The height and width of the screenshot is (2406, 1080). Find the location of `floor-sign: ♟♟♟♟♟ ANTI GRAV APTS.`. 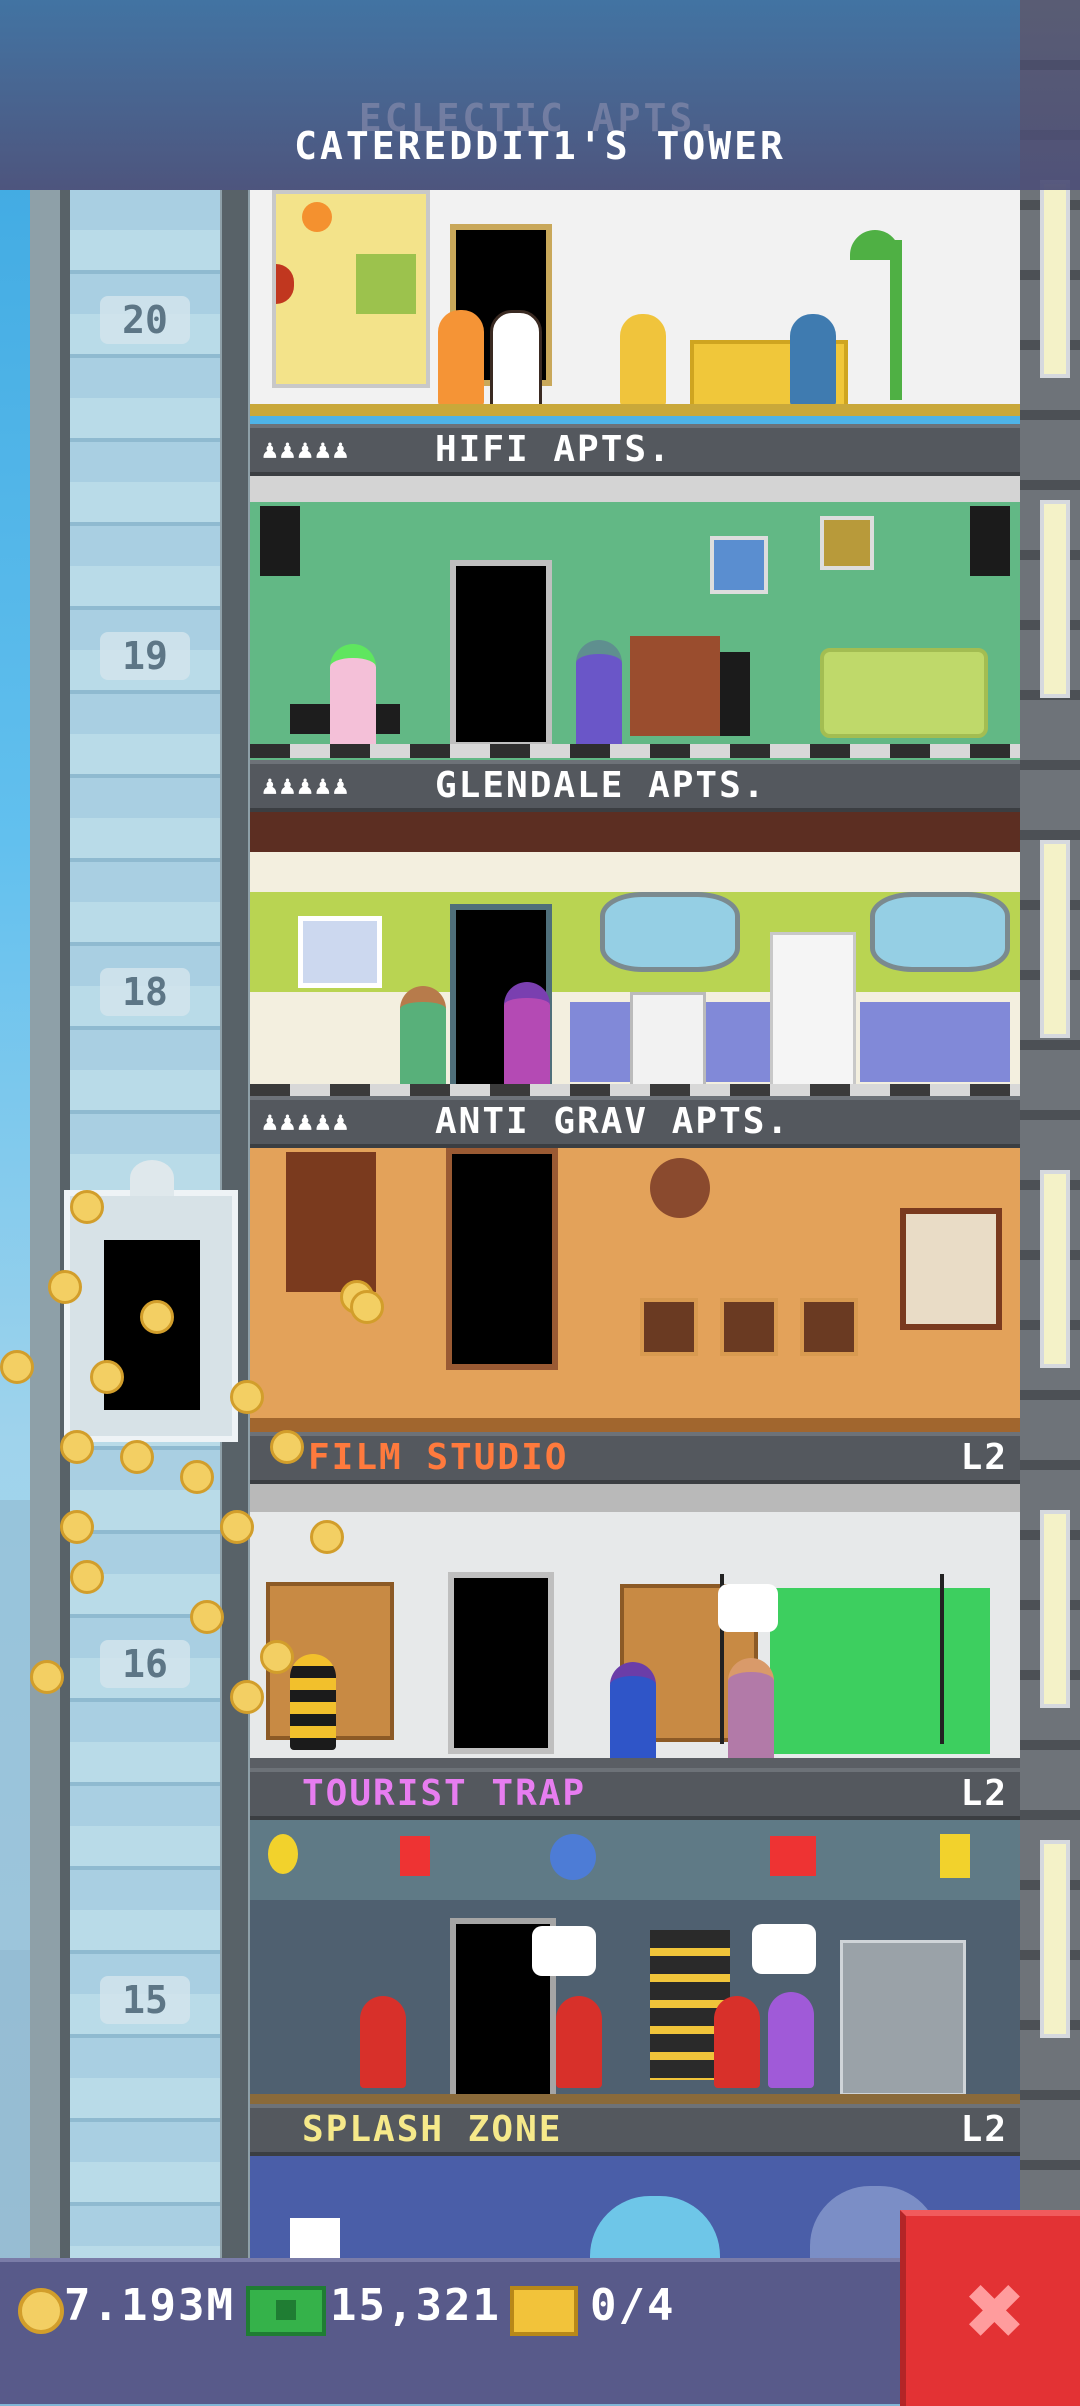

floor-sign: ♟♟♟♟♟ ANTI GRAV APTS. is located at coordinates (635, 1122).